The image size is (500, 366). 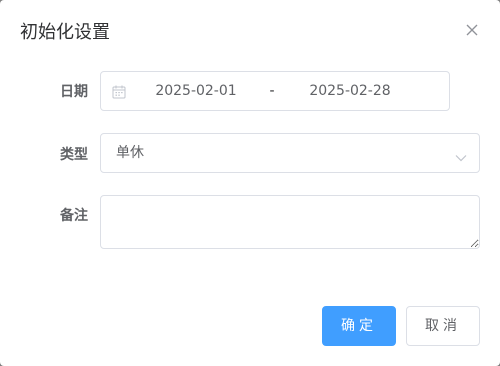 I want to click on end-date-input: 2025-02-28, so click(x=350, y=91).